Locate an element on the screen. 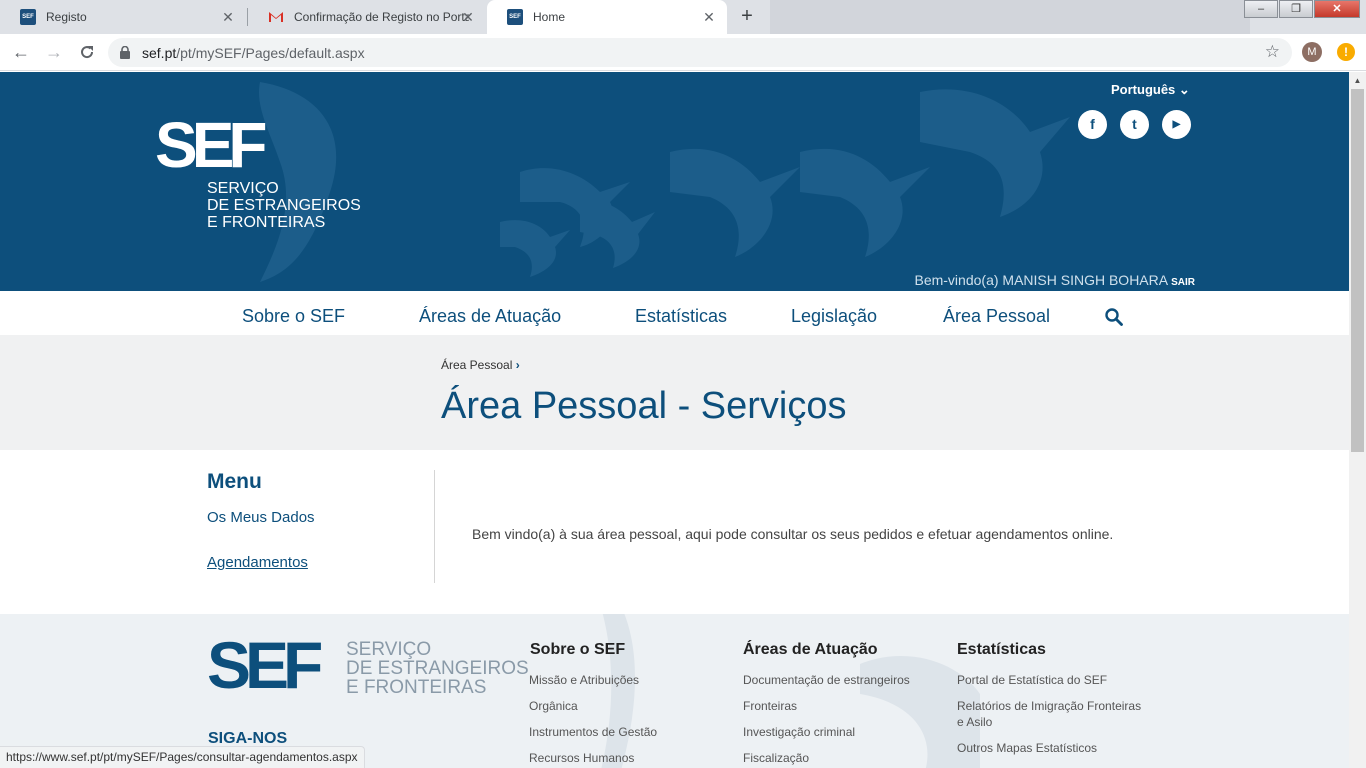  twitter-icon: t is located at coordinates (1134, 124).